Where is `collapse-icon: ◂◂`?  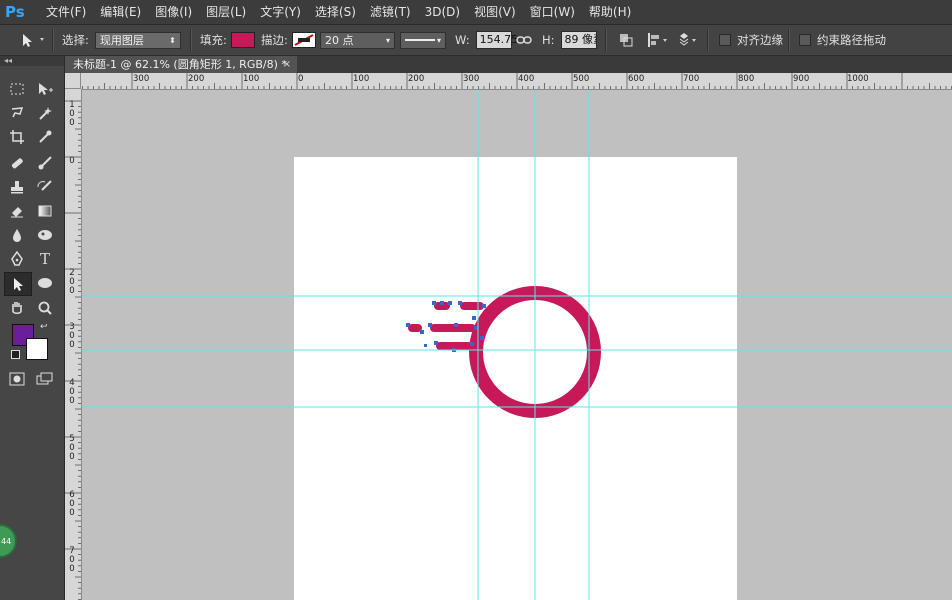
collapse-icon: ◂◂ is located at coordinates (8, 60).